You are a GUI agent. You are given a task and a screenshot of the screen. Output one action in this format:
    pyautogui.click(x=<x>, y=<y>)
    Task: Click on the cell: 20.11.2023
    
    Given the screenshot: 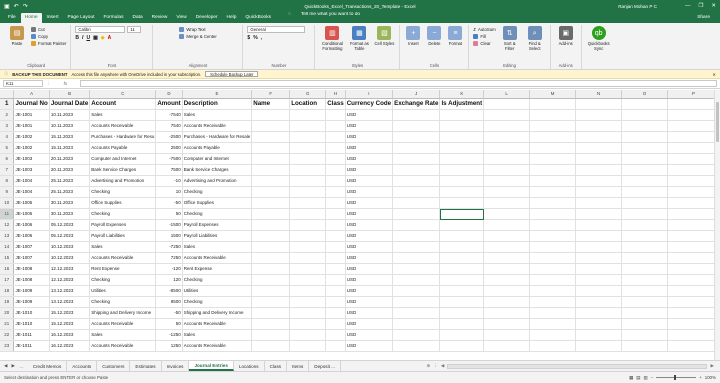 What is the action you would take?
    pyautogui.click(x=70, y=159)
    